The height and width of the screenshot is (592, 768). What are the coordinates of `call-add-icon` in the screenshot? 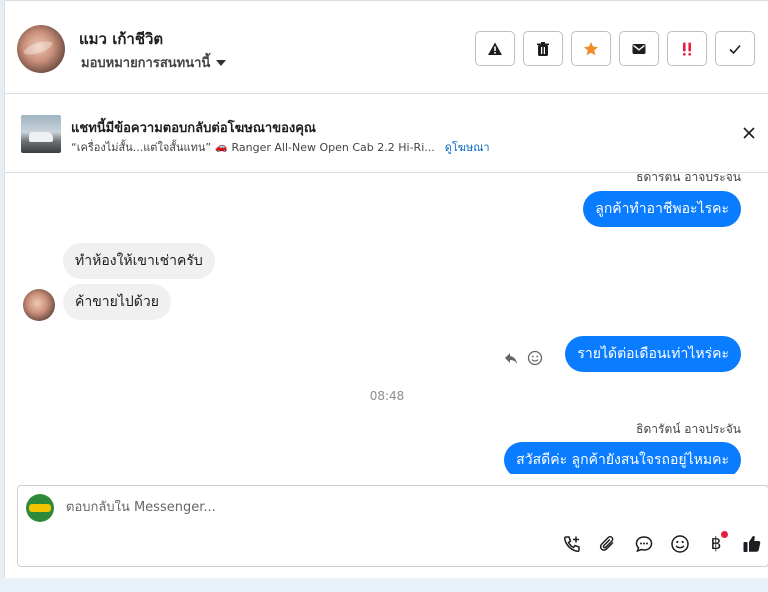 It's located at (571, 544).